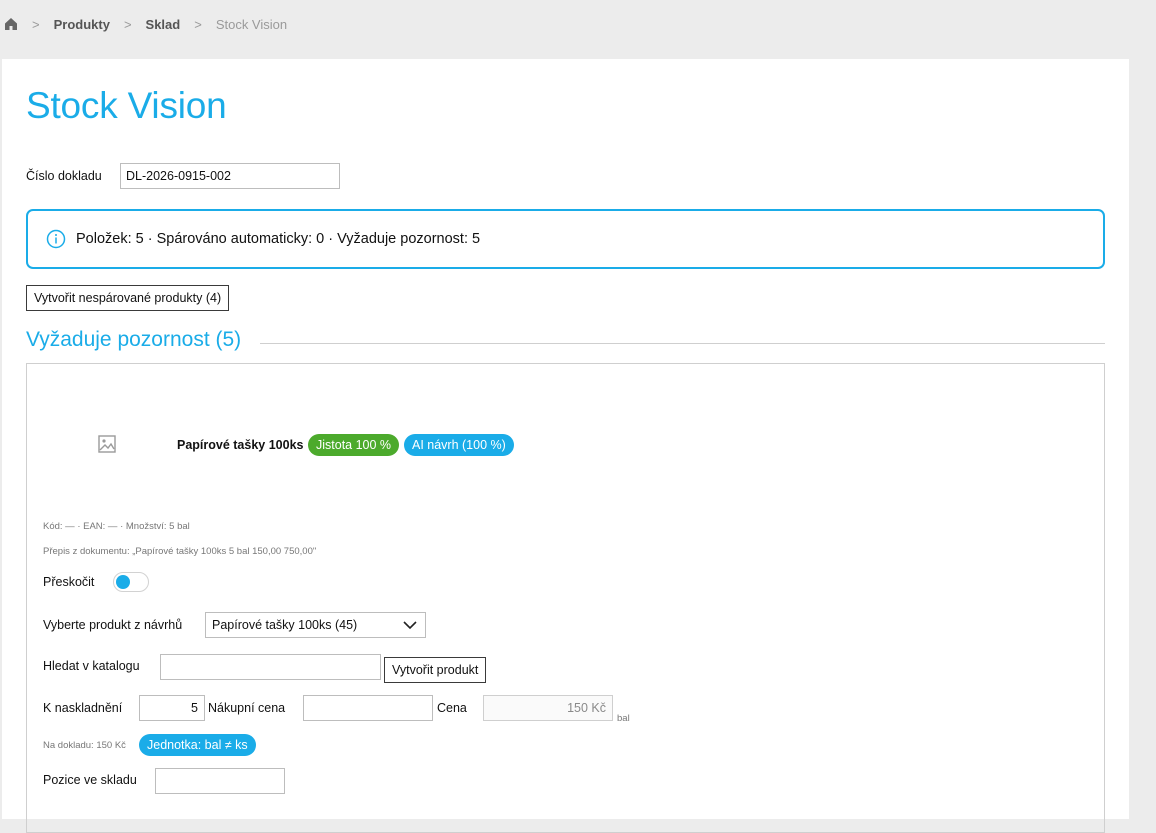  Describe the element at coordinates (64, 176) in the screenshot. I see `doc-number-label: Číslo dokladu` at that location.